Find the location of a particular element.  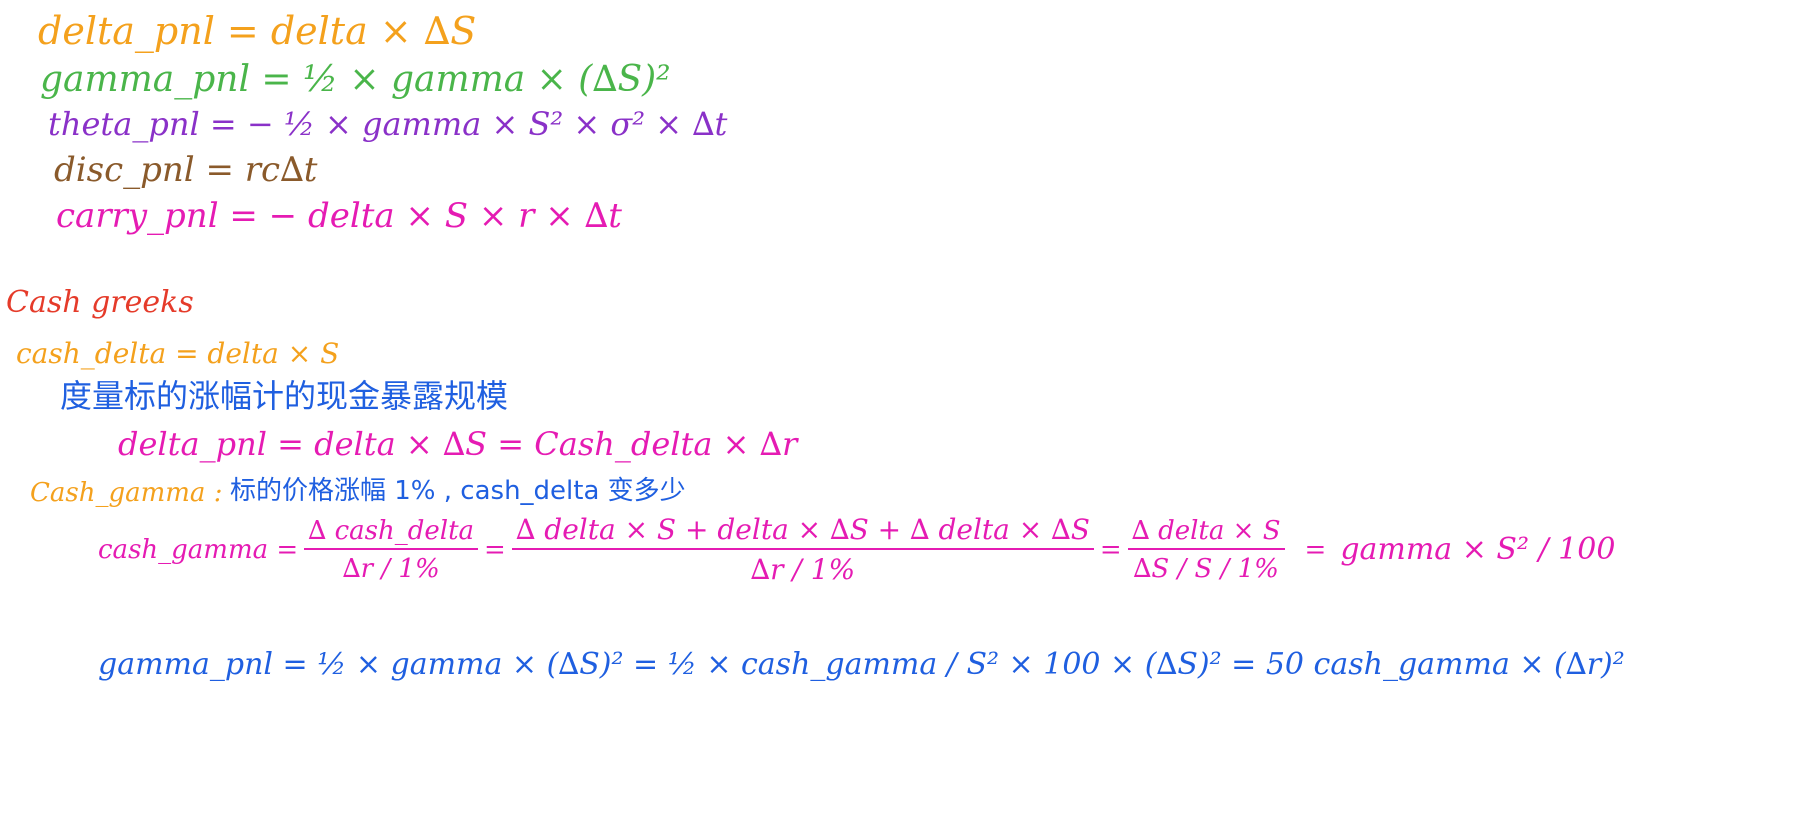

cash-gamma-lhs: cash_gamma = is located at coordinates (198, 550).